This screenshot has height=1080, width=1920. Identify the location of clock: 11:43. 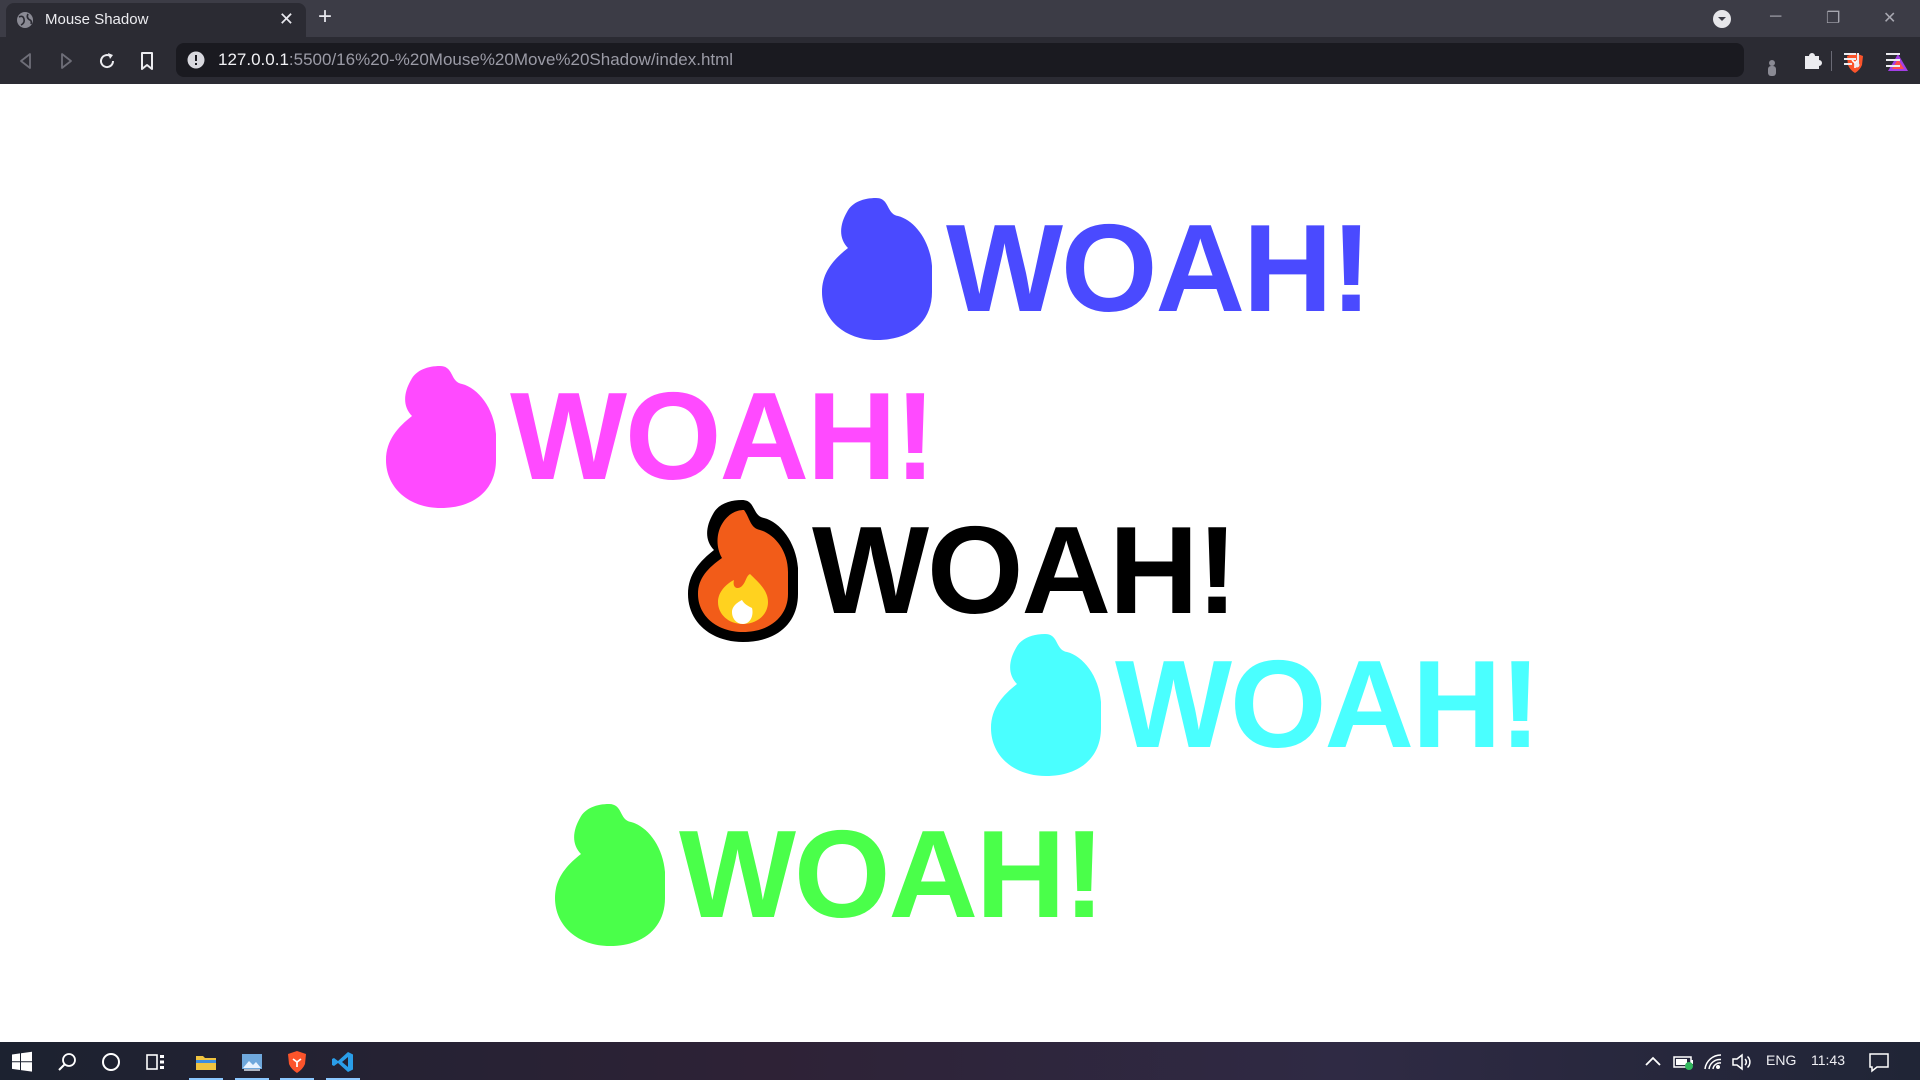
(1828, 1060).